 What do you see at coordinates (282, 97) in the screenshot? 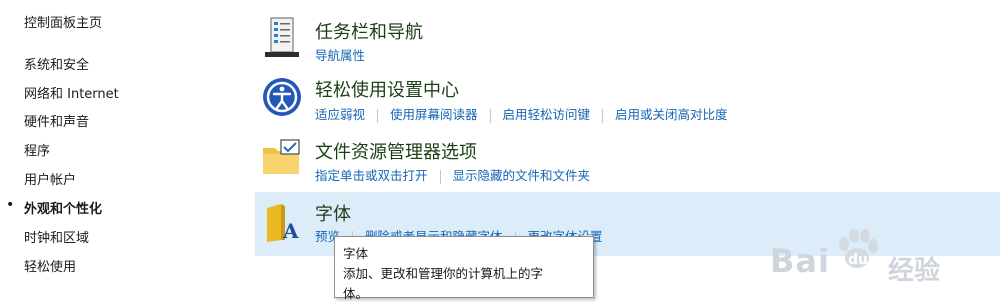
I see `ease-of-access-icon` at bounding box center [282, 97].